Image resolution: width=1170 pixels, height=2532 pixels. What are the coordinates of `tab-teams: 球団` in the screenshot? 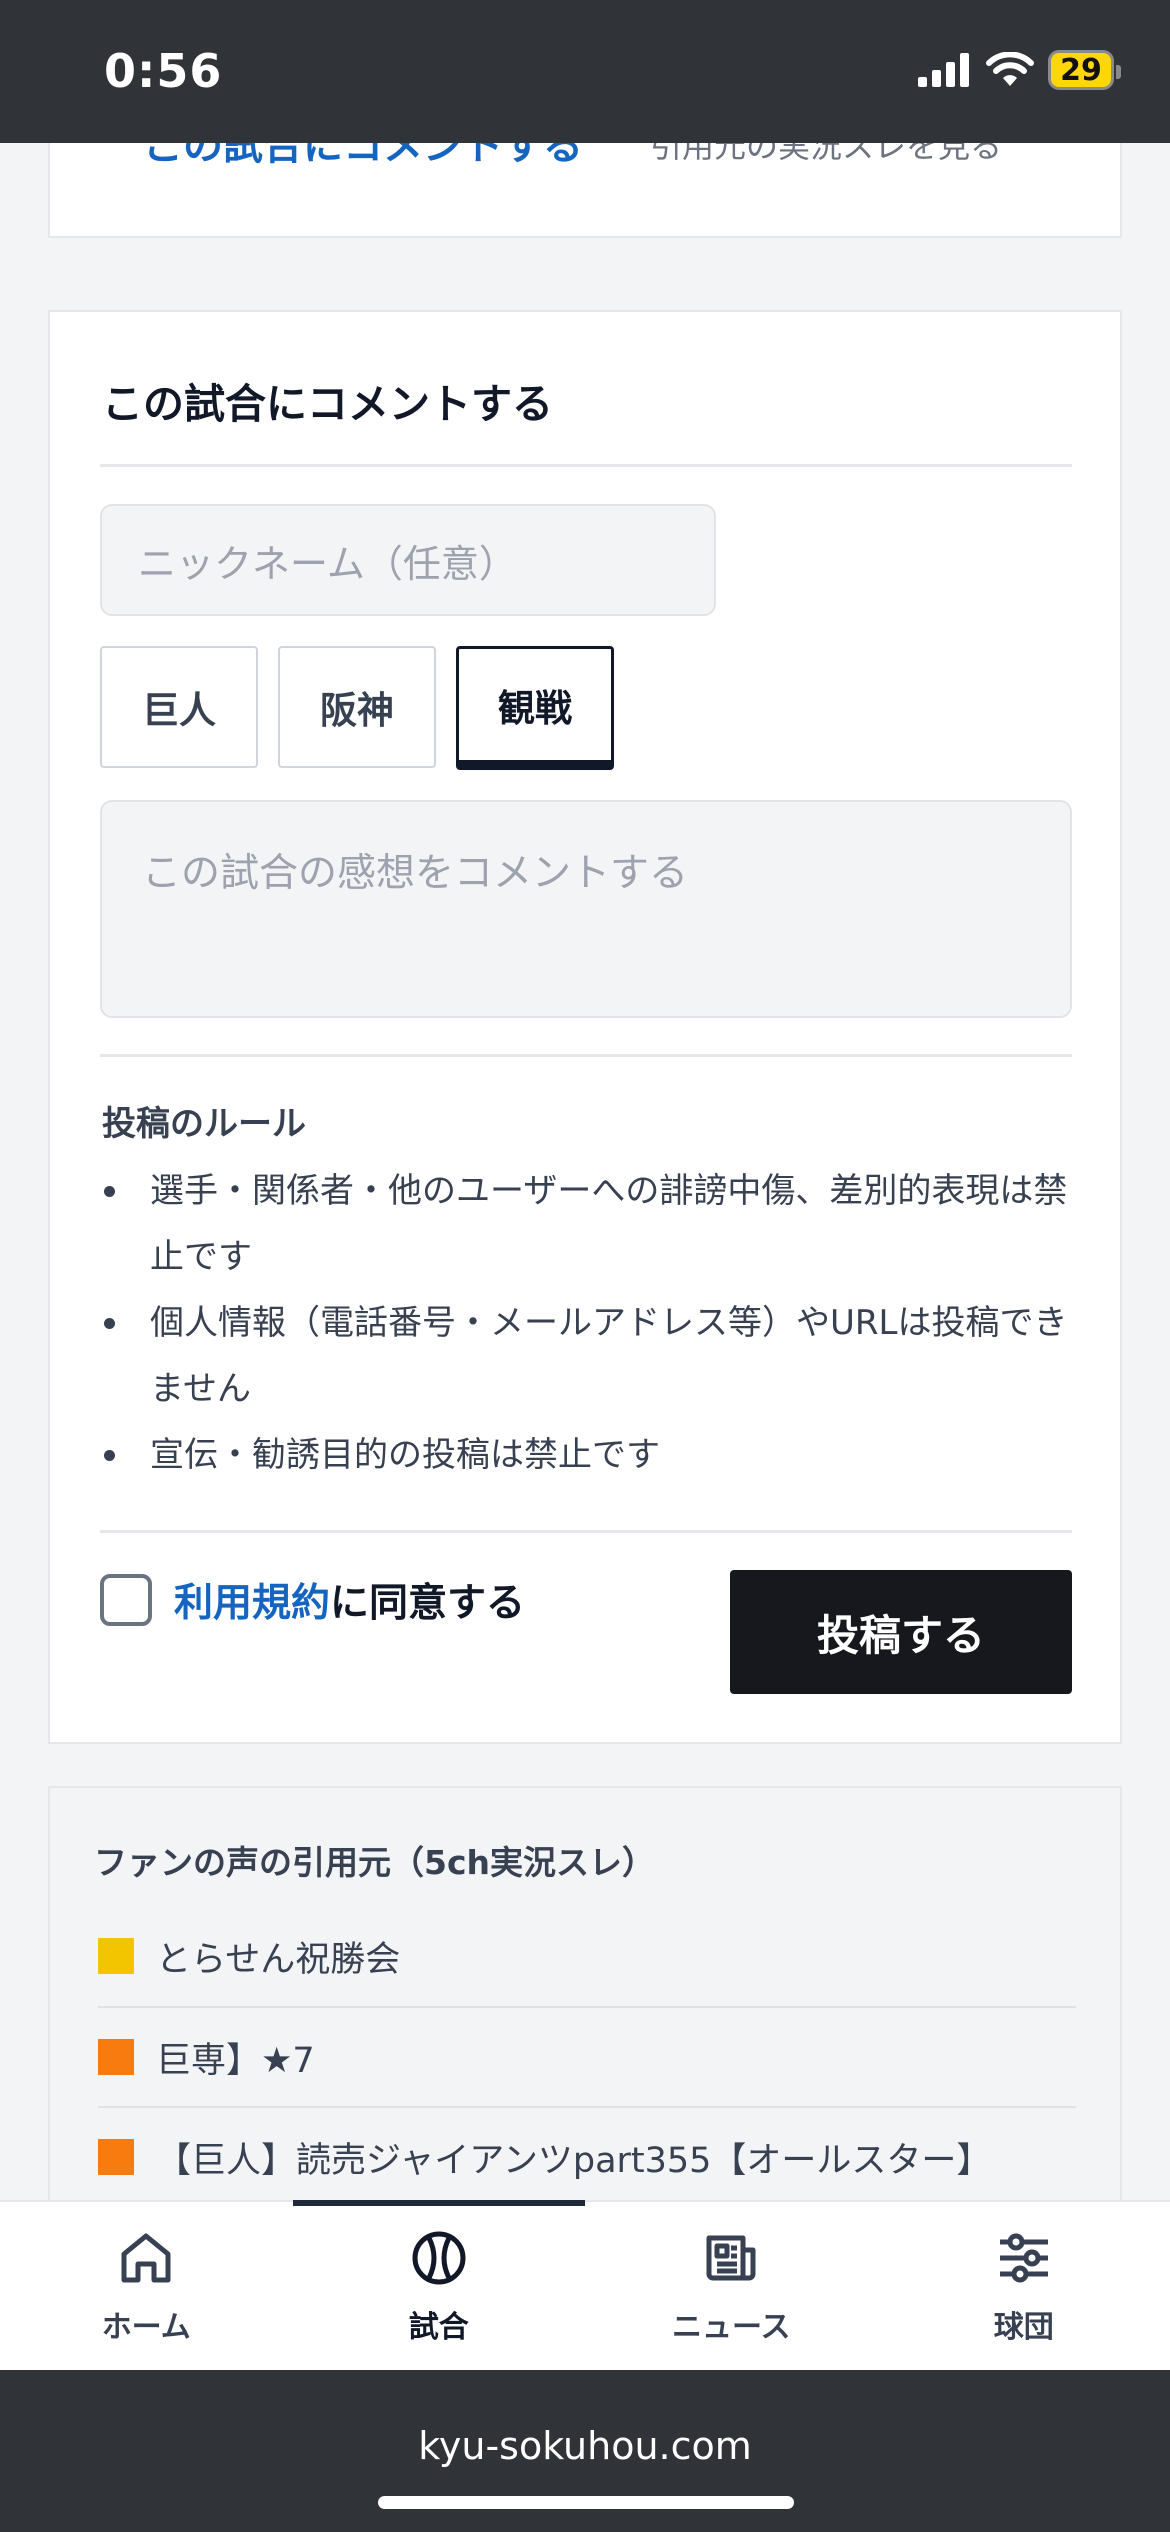 It's located at (1024, 2286).